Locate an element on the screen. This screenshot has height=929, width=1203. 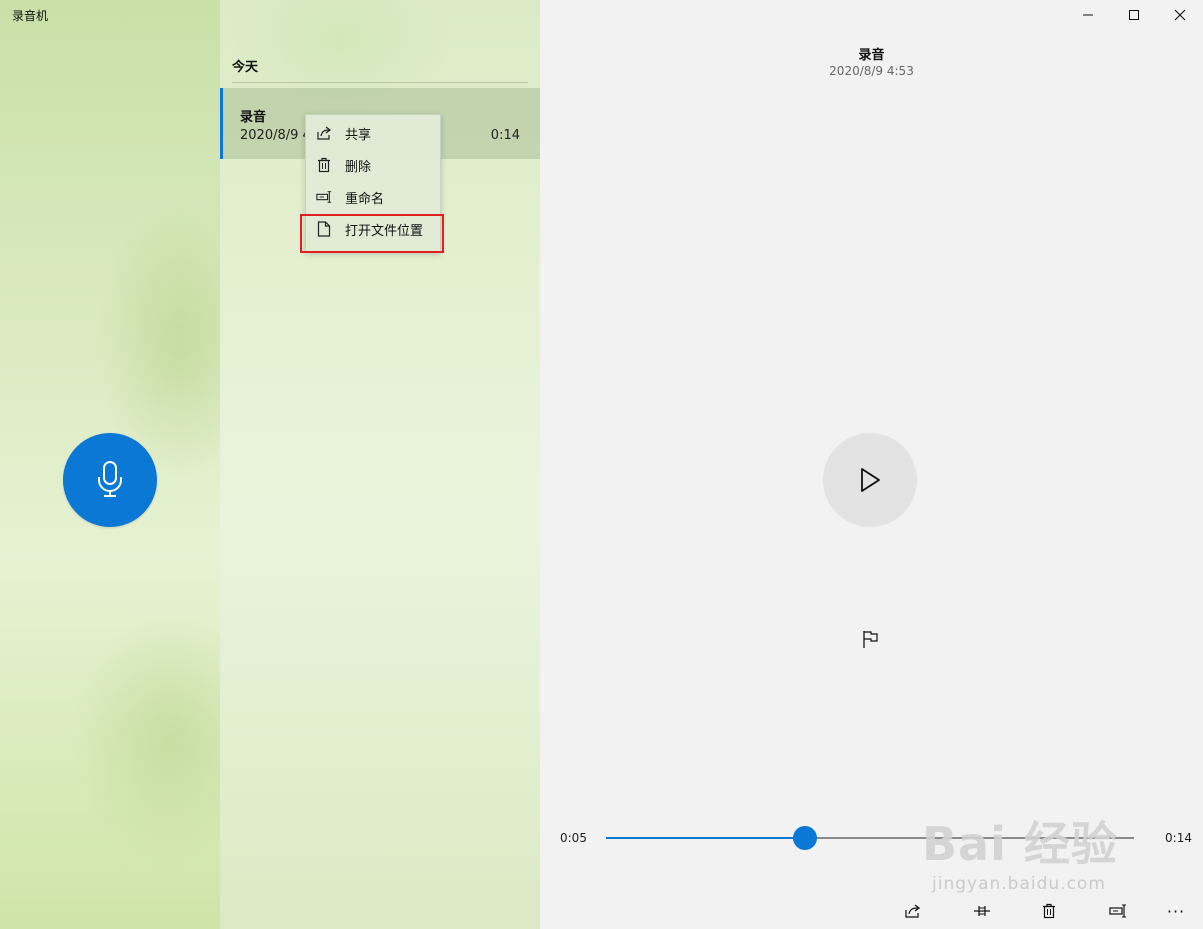
recording-date: 2020/8/9 4 is located at coordinates (275, 135).